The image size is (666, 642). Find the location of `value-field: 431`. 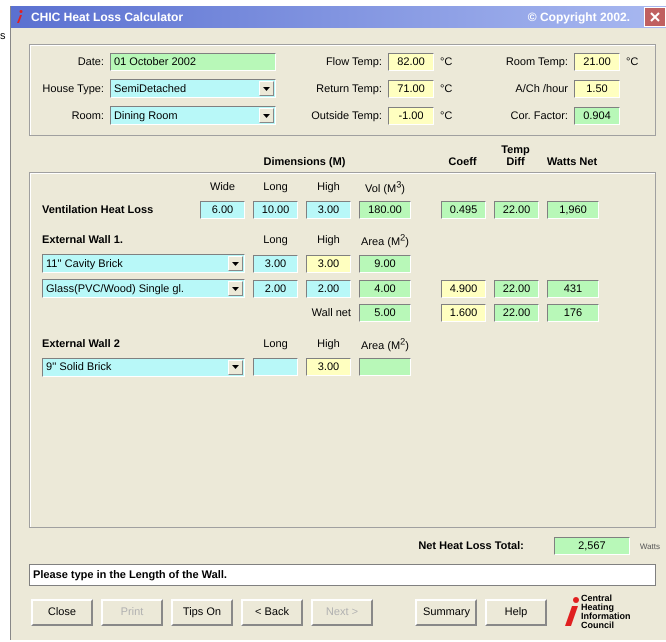

value-field: 431 is located at coordinates (572, 289).